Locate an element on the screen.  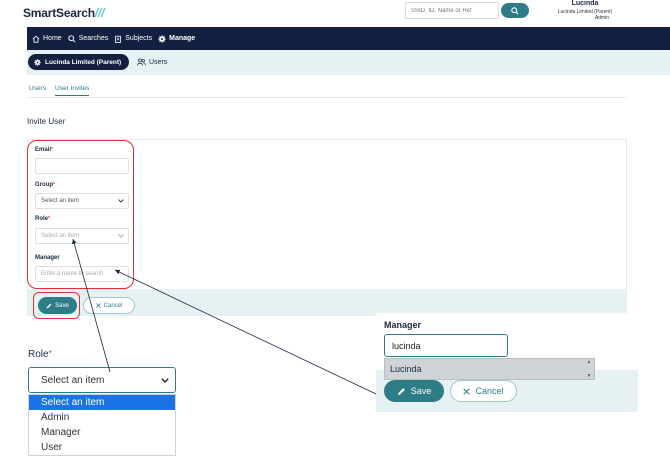
search-button is located at coordinates (515, 10).